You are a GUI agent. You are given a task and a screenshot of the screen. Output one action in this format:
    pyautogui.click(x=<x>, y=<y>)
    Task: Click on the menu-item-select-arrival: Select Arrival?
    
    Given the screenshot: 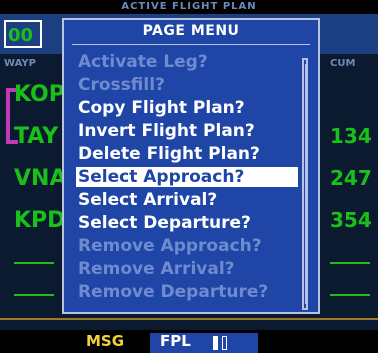 What is the action you would take?
    pyautogui.click(x=147, y=200)
    